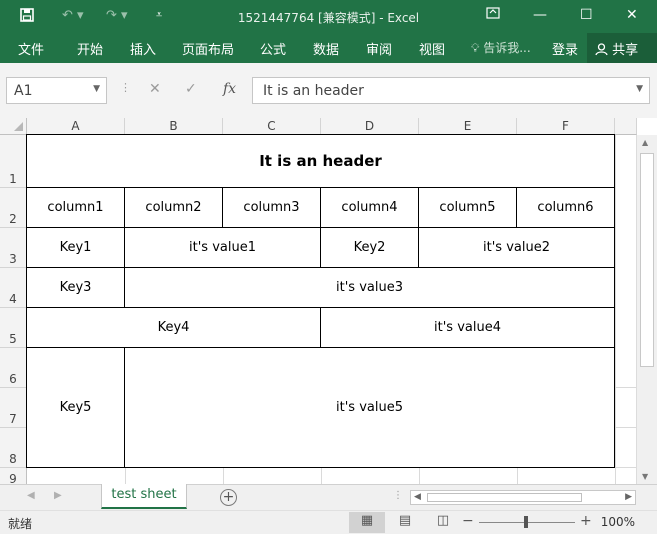 The width and height of the screenshot is (657, 534). I want to click on table-cell: column4, so click(369, 207).